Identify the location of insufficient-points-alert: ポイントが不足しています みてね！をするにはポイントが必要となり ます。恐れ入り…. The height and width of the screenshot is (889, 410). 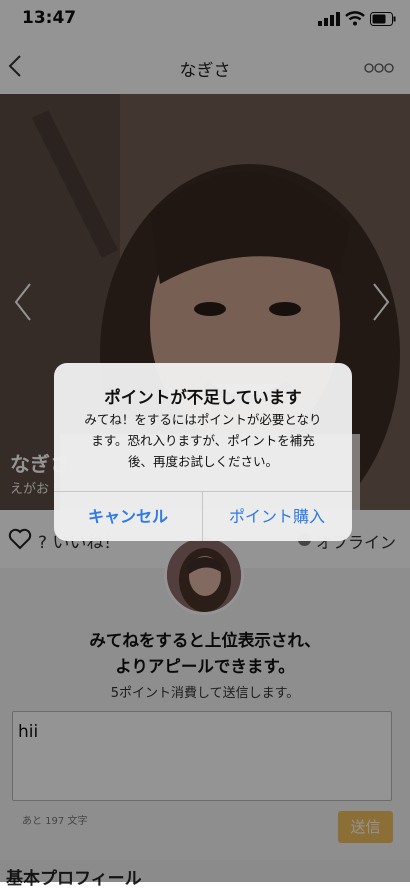
(203, 452).